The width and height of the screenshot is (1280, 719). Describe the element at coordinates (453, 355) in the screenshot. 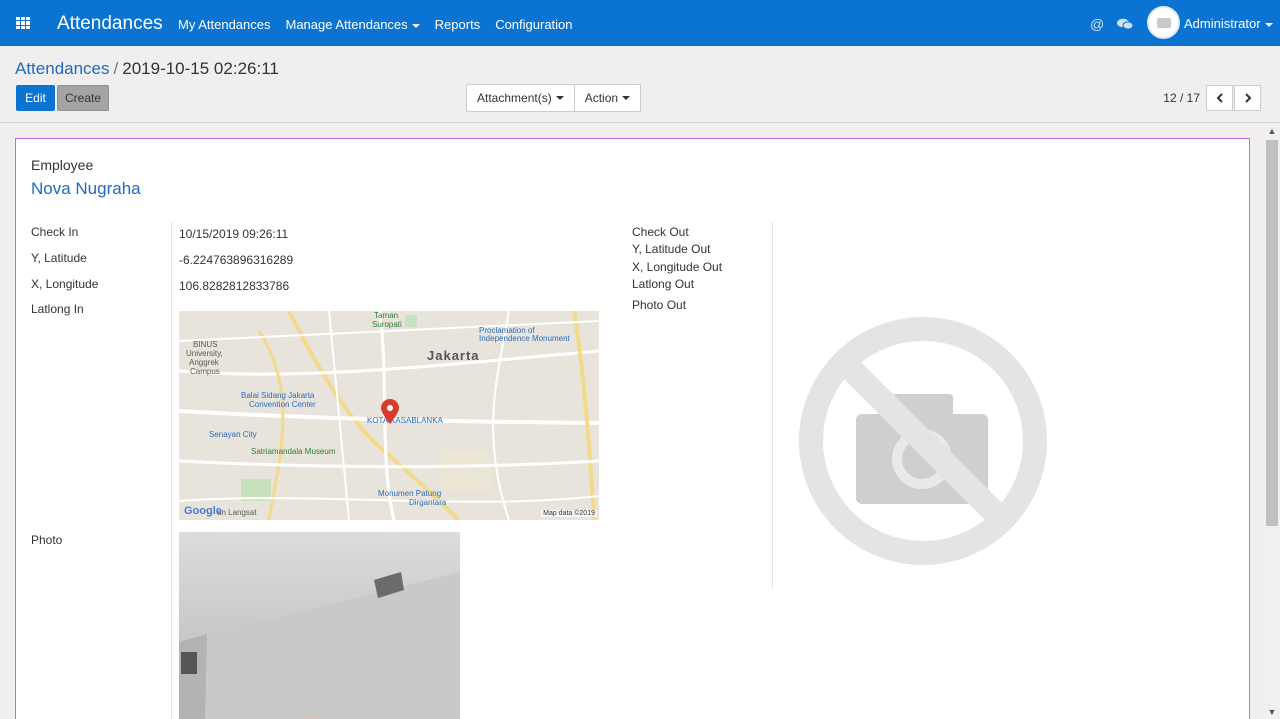

I see `map-city-label: Jakarta` at that location.